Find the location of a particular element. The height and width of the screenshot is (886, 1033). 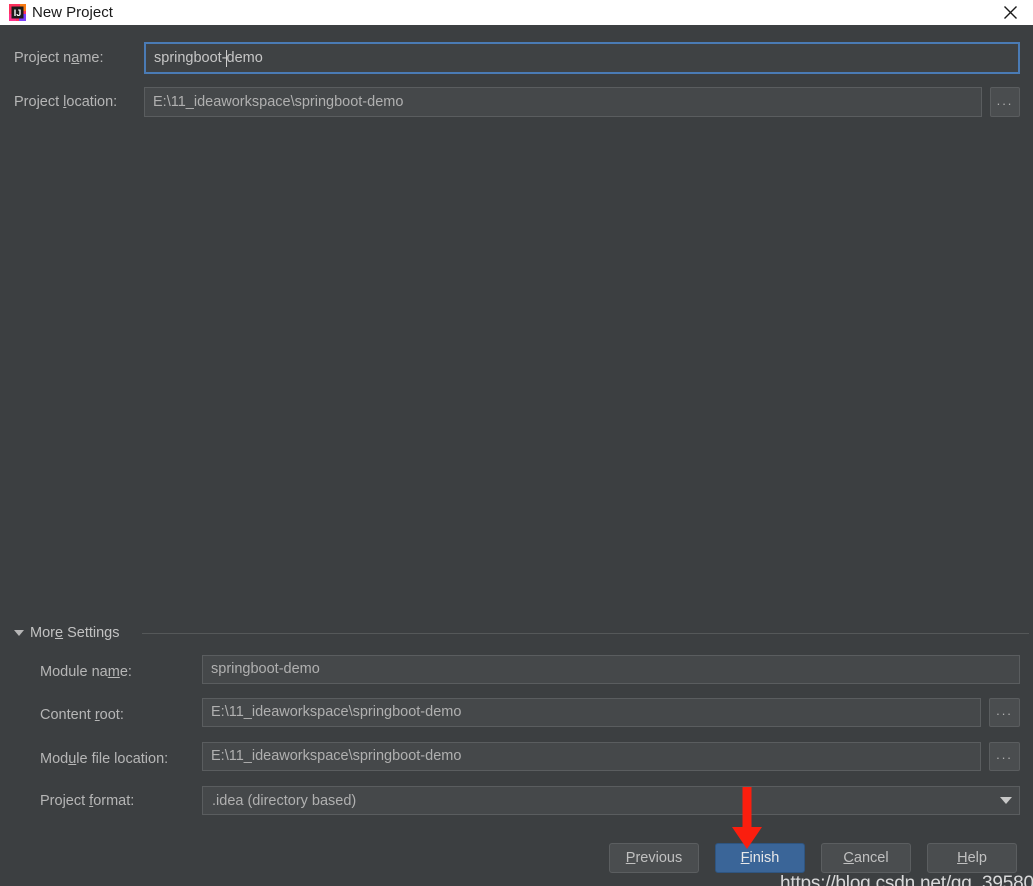

module-file-location-input: E:\11_ideaworkspace\springboot-demo is located at coordinates (591, 756).